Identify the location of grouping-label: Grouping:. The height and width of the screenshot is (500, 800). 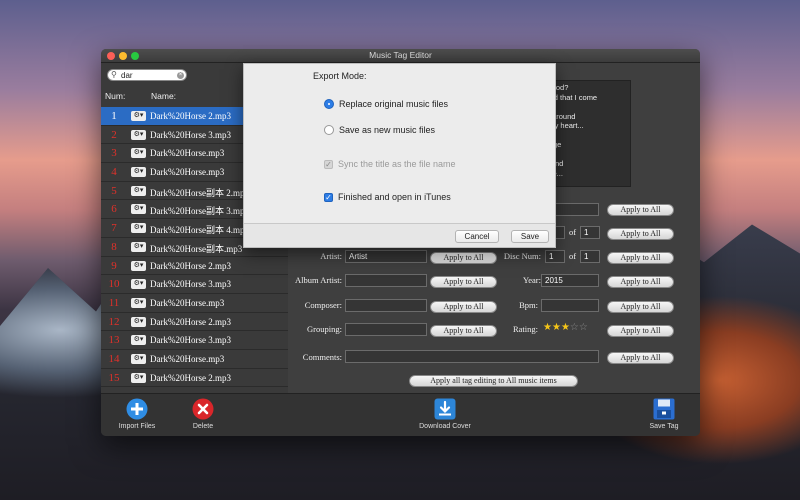
(324, 329).